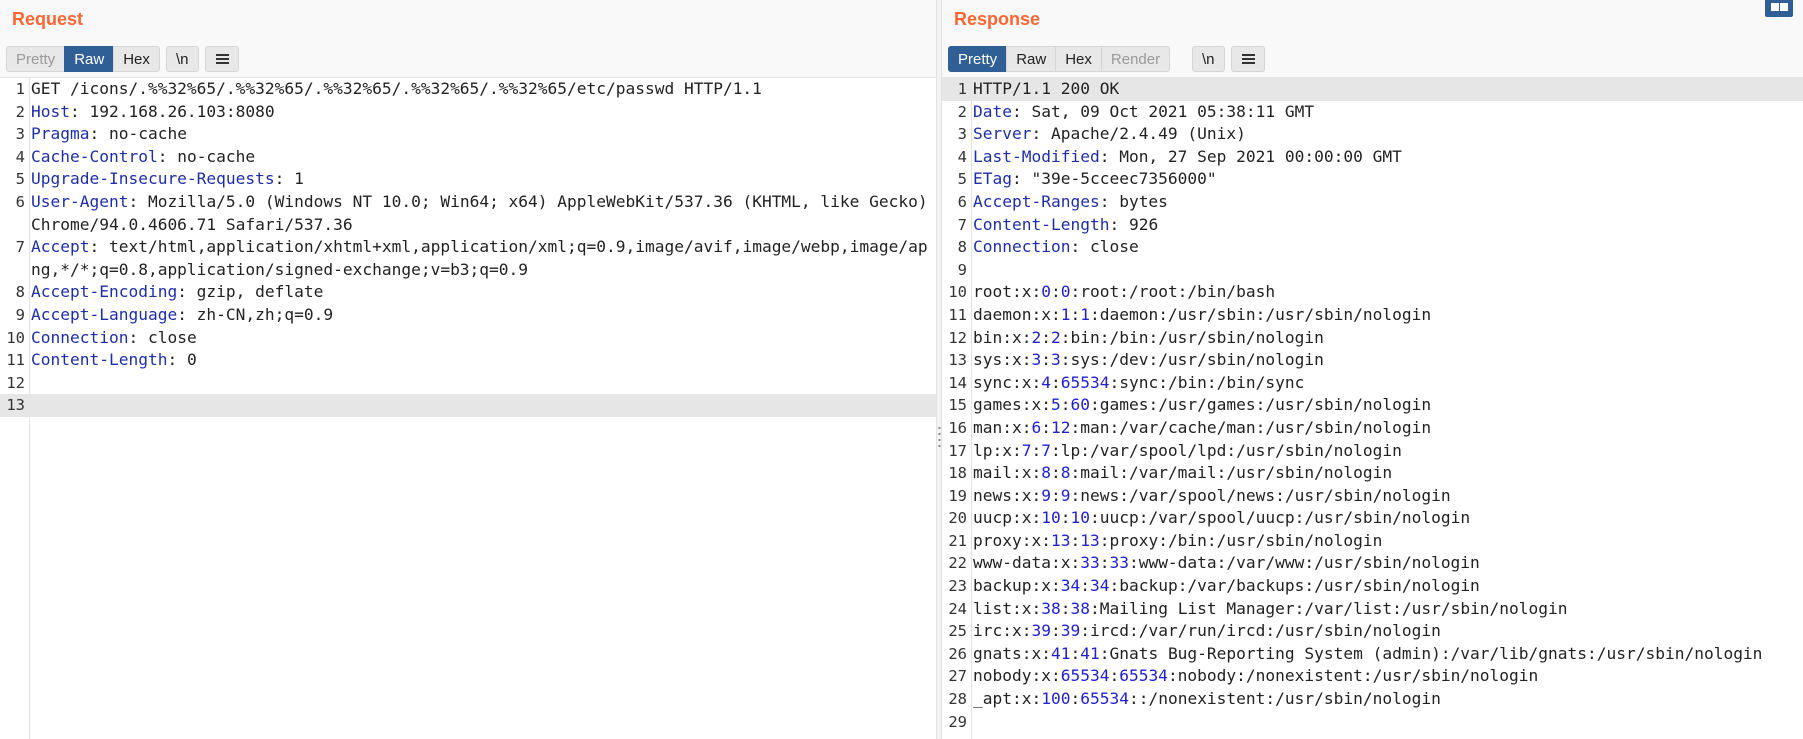 The width and height of the screenshot is (1803, 739). What do you see at coordinates (1099, 586) in the screenshot?
I see `passwd-gid: 34` at bounding box center [1099, 586].